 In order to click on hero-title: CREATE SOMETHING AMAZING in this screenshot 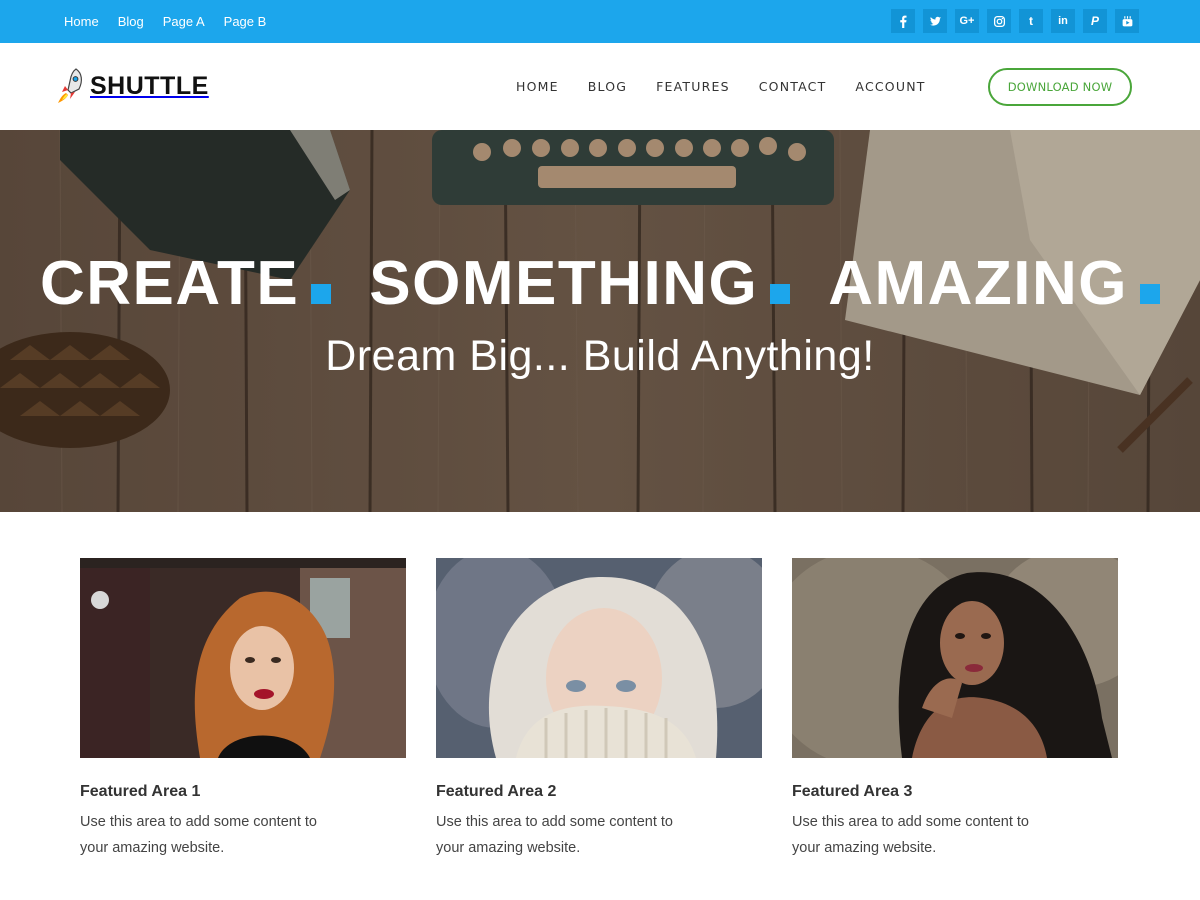, I will do `click(600, 283)`.